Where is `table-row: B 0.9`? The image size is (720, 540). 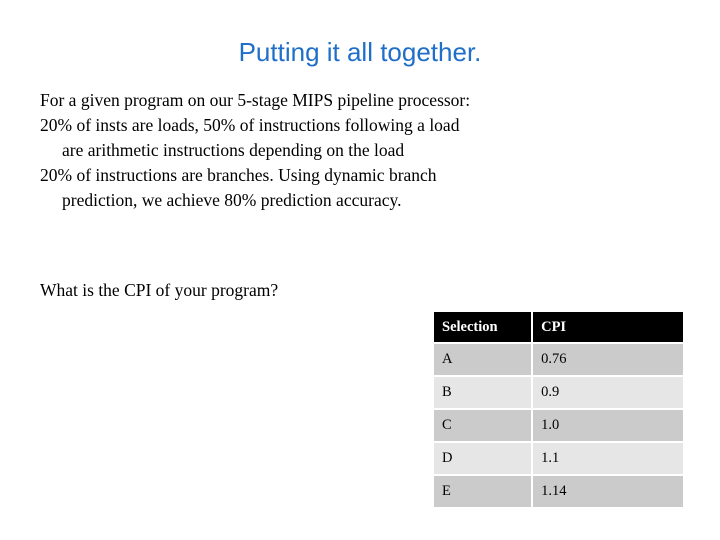
table-row: B 0.9 is located at coordinates (558, 392).